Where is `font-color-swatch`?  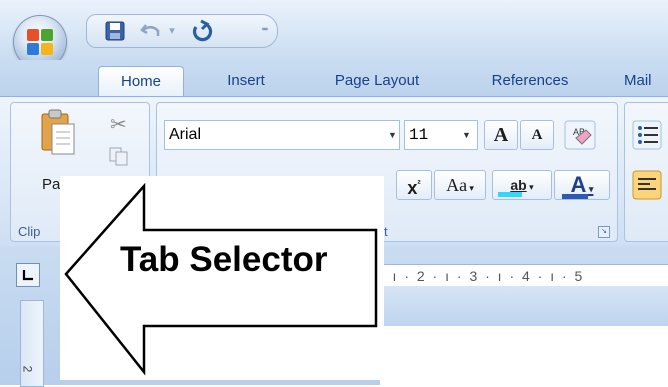
font-color-swatch is located at coordinates (575, 196).